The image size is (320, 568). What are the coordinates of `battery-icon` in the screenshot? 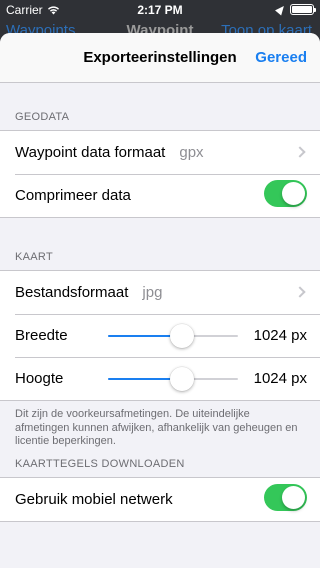 It's located at (303, 9).